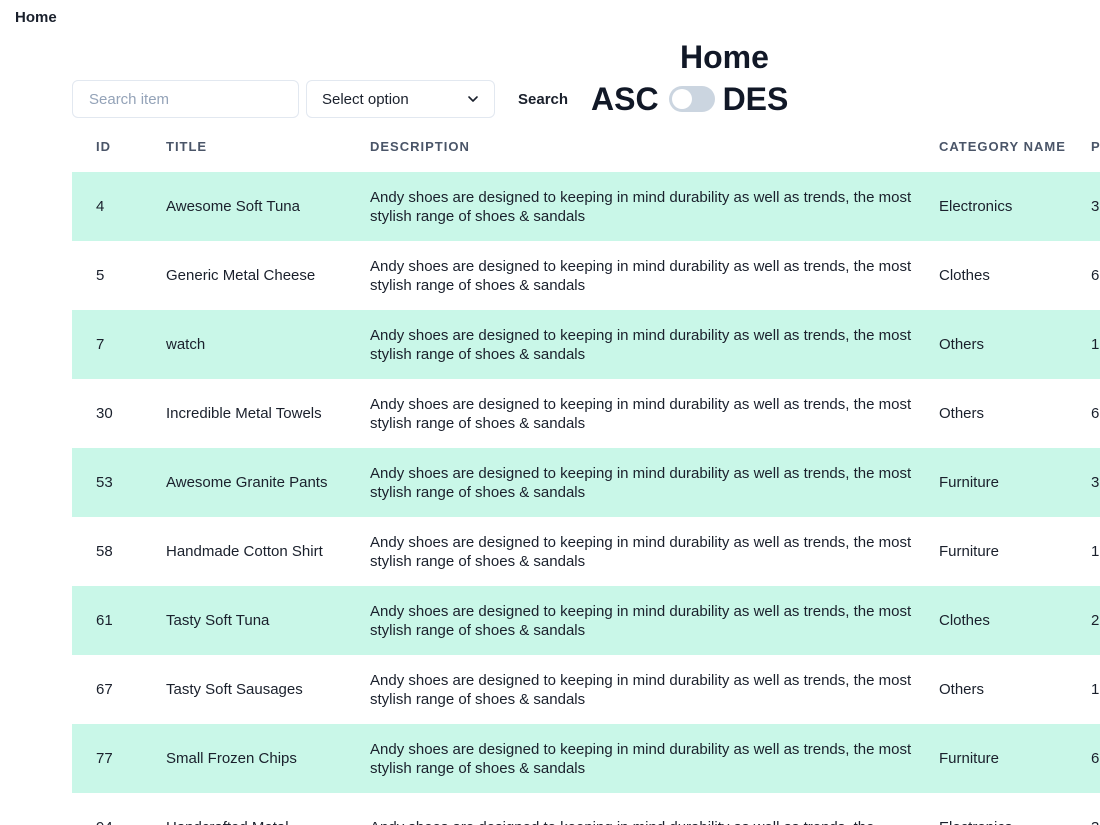 The width and height of the screenshot is (1100, 825). Describe the element at coordinates (630, 146) in the screenshot. I see `column-header-description: DESCRIPTION` at that location.